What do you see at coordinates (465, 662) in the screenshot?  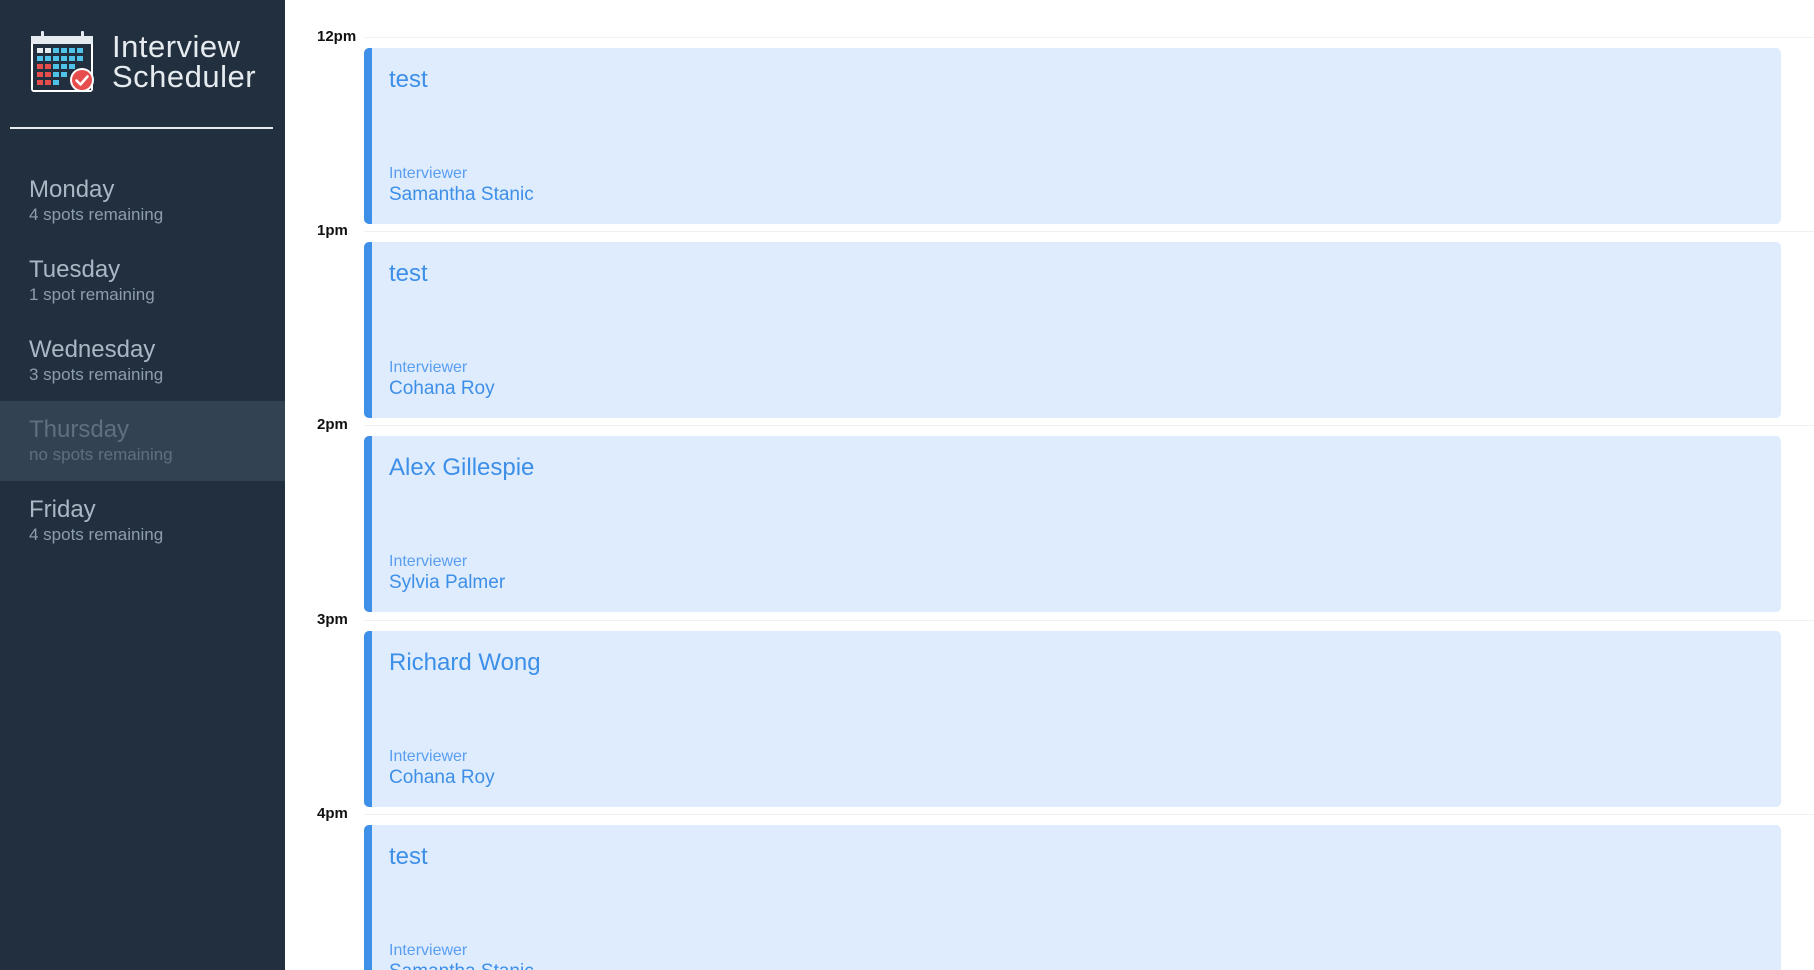 I see `student-name: Richard Wong` at bounding box center [465, 662].